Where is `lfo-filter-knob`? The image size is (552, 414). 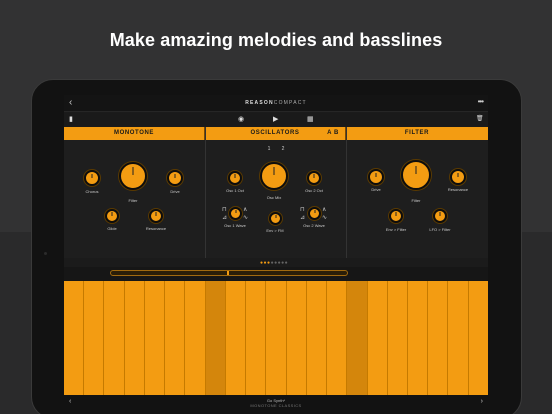 lfo-filter-knob is located at coordinates (440, 216).